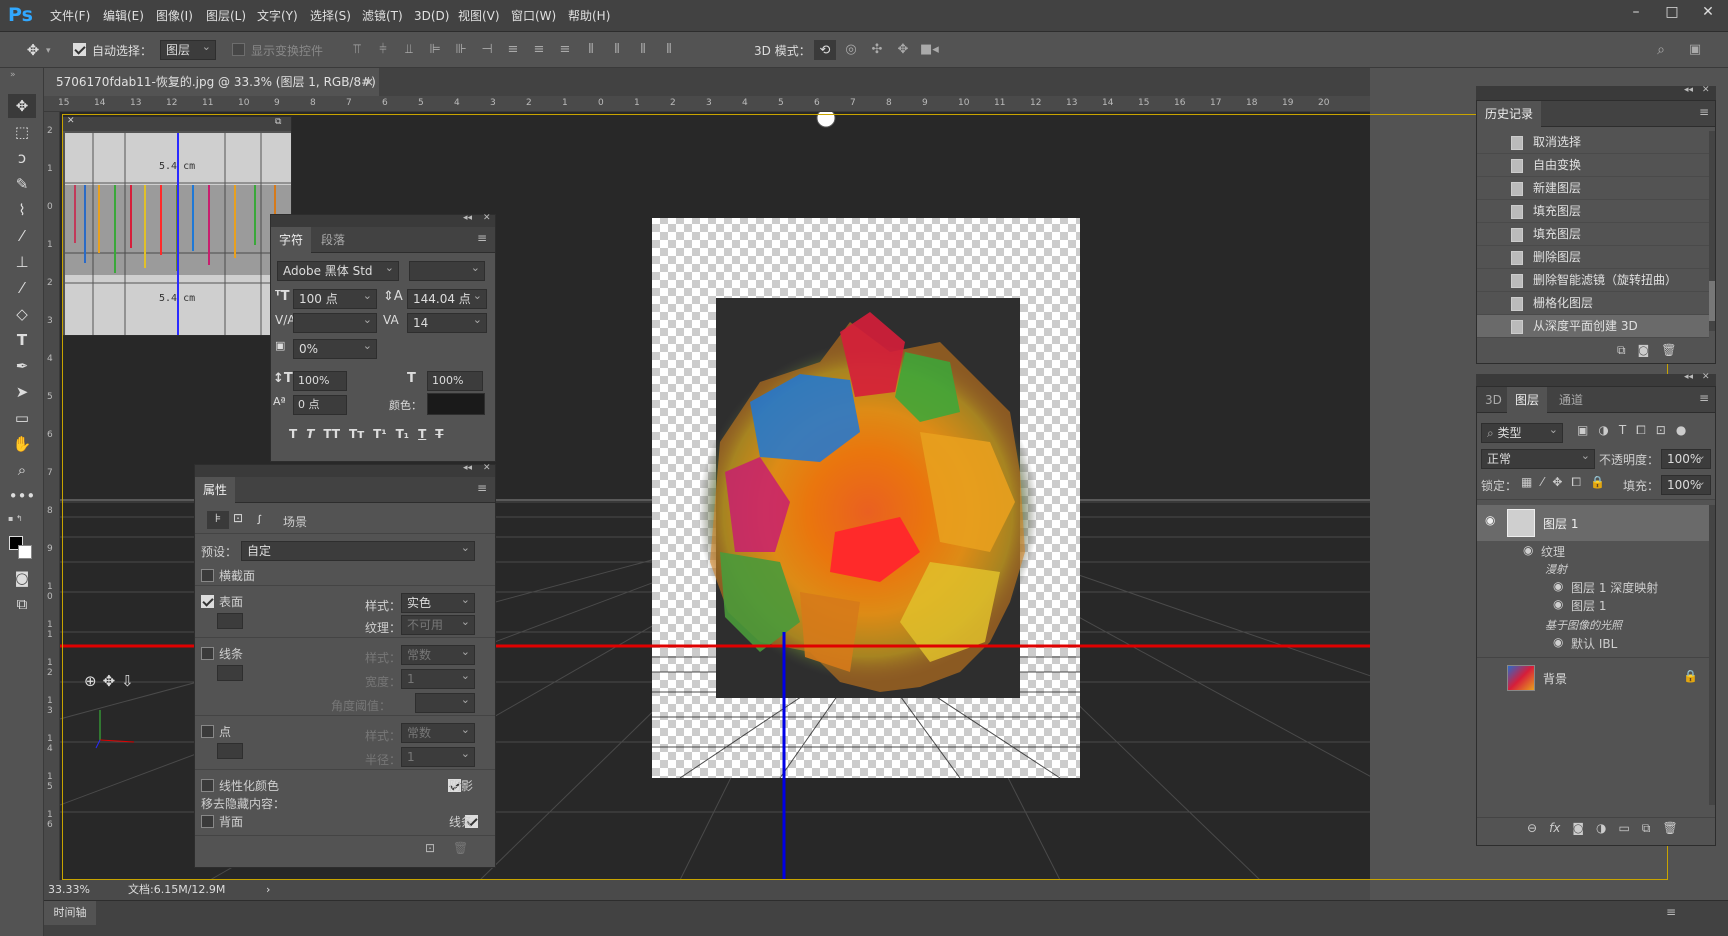  I want to click on width-field: 1, so click(438, 678).